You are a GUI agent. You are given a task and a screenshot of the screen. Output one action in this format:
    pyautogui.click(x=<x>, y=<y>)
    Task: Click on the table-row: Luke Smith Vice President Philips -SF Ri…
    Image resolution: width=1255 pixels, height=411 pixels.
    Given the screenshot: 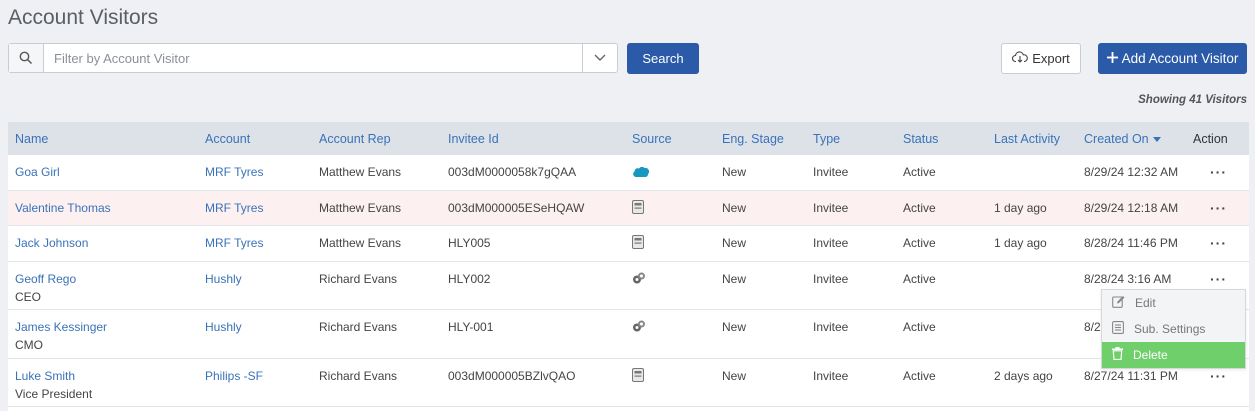 What is the action you would take?
    pyautogui.click(x=628, y=383)
    